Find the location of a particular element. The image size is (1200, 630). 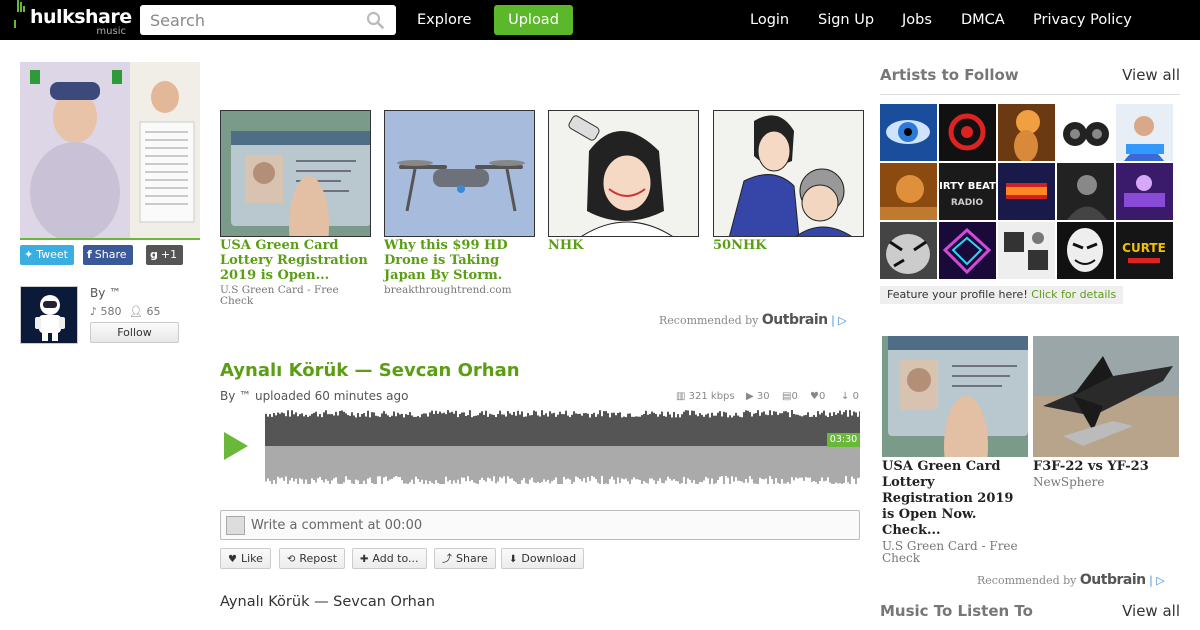

search-box is located at coordinates (268, 20).